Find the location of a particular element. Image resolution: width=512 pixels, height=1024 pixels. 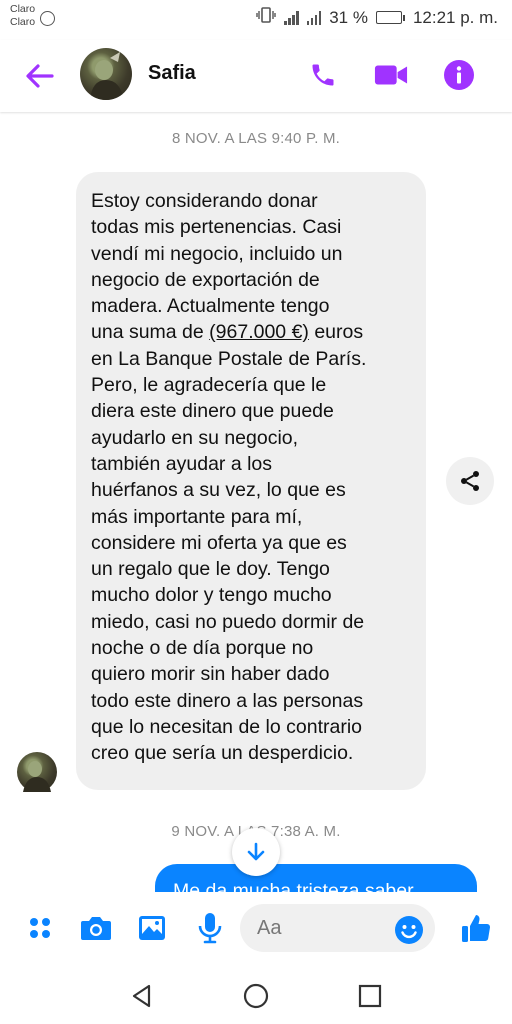

share-message-button is located at coordinates (470, 481).